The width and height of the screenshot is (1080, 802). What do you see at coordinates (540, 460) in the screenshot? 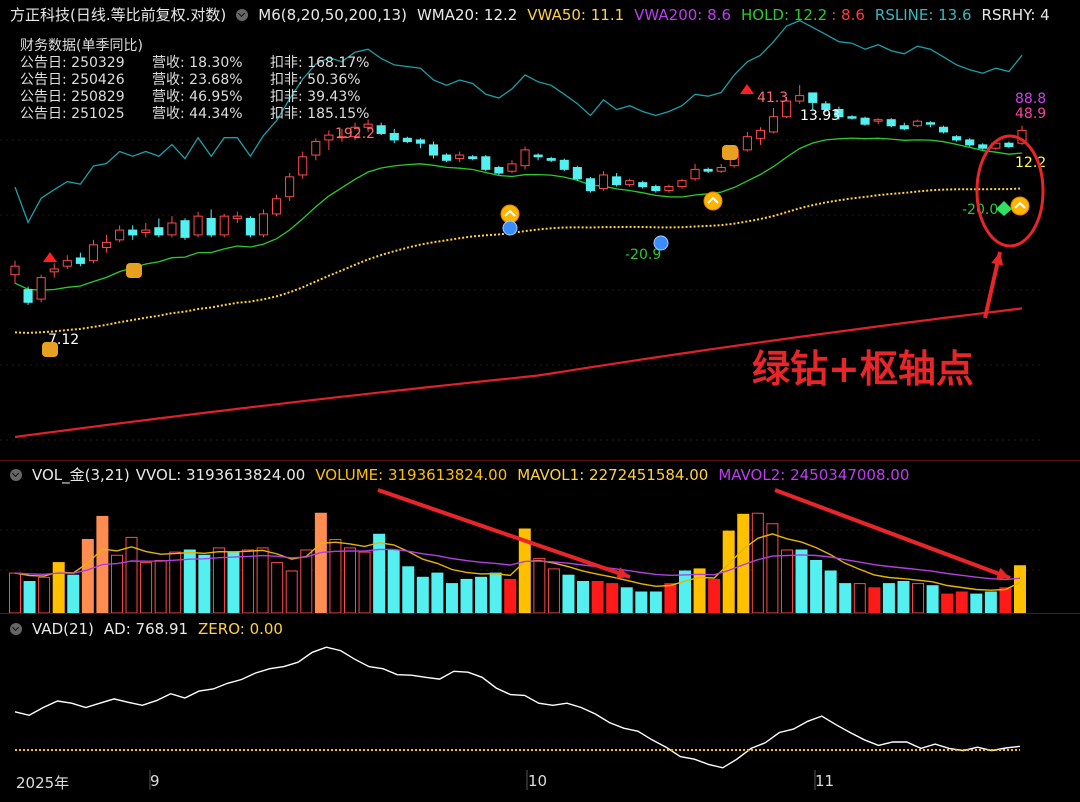
I see `pane-divider` at bounding box center [540, 460].